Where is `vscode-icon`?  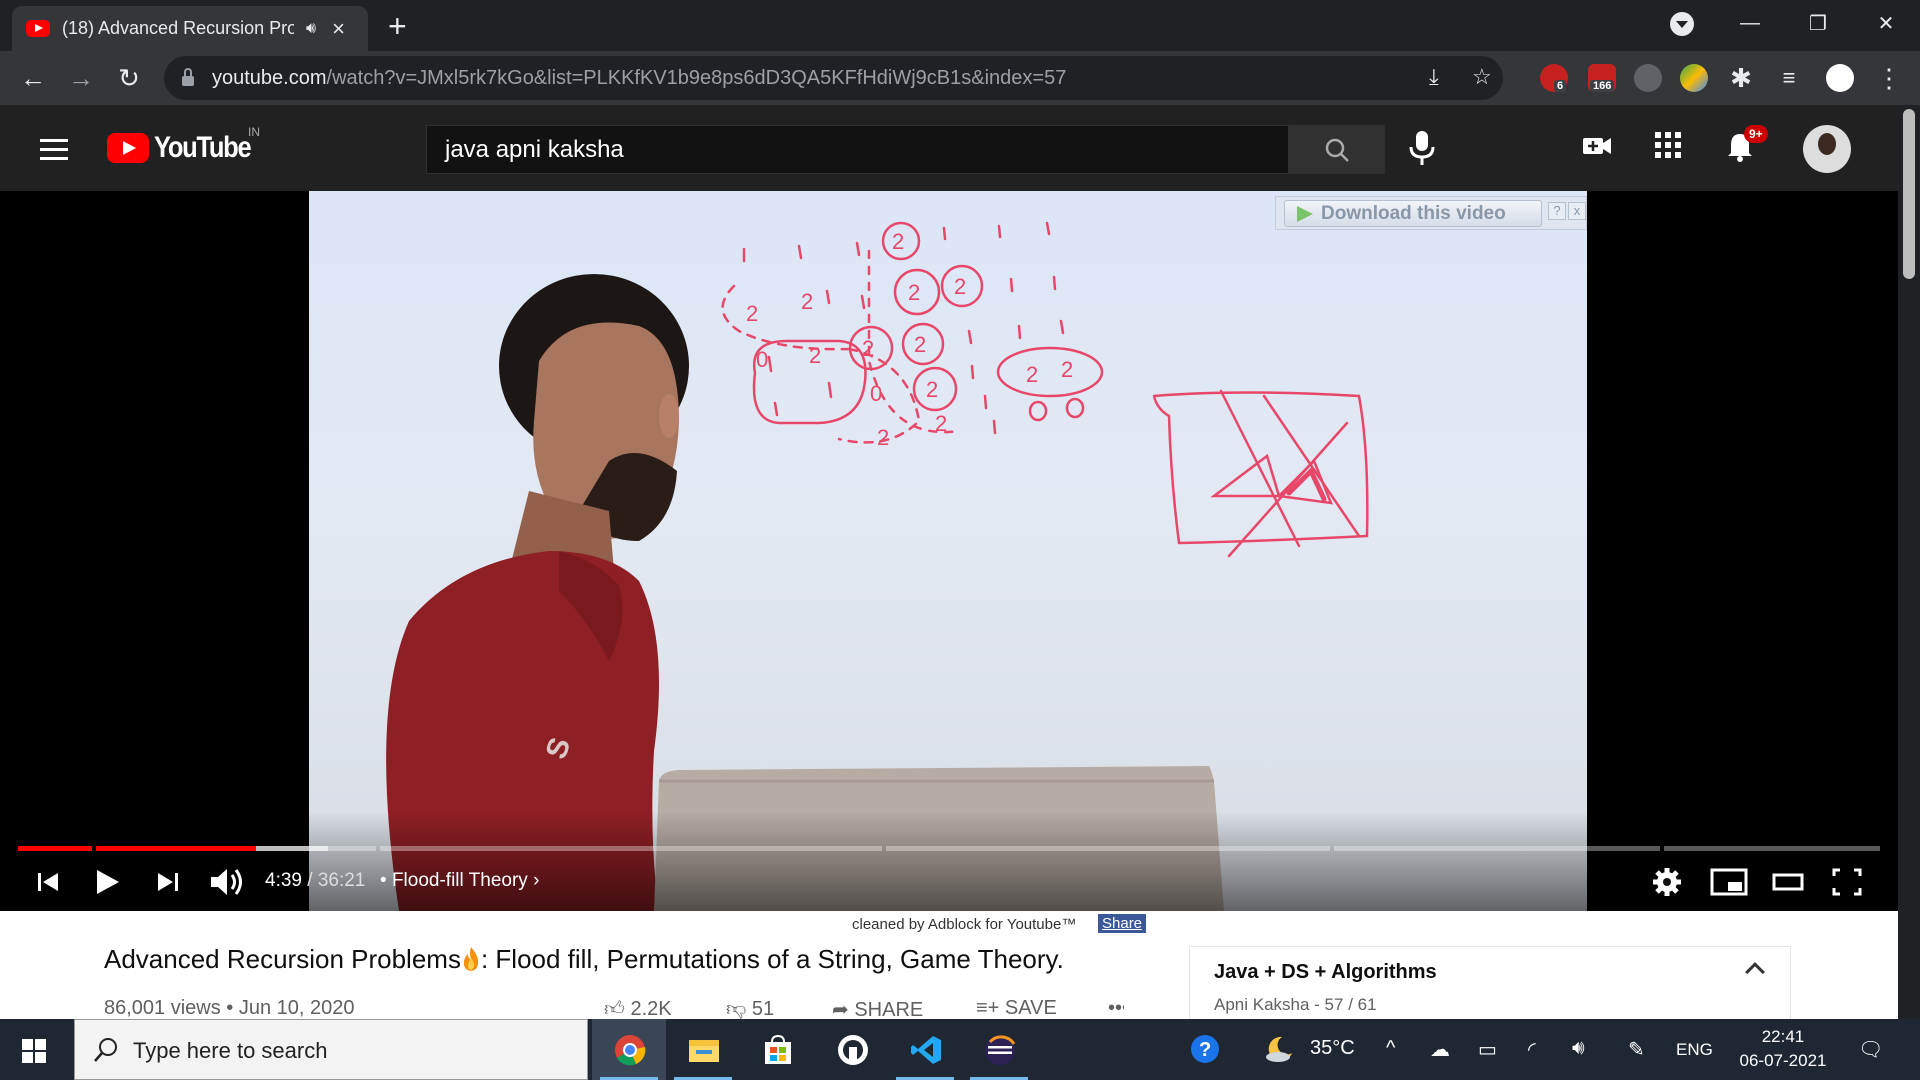
vscode-icon is located at coordinates (925, 1049).